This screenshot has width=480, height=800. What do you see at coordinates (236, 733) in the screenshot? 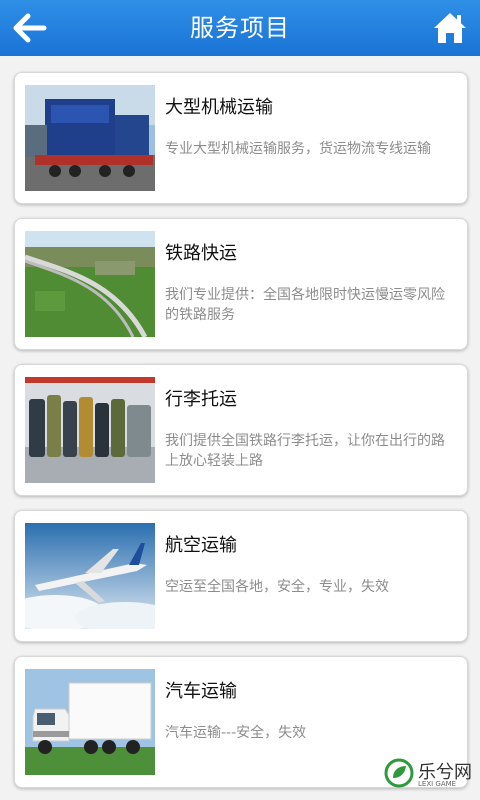
I see `service-description: 汽车运输---安全，失效` at bounding box center [236, 733].